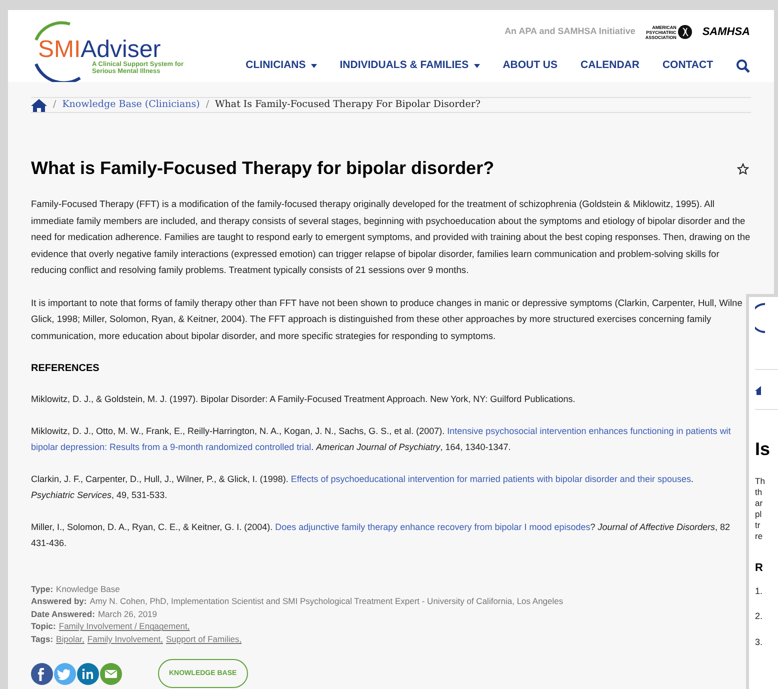 This screenshot has width=778, height=689. What do you see at coordinates (128, 614) in the screenshot?
I see `meta-value: March 26, 2019` at bounding box center [128, 614].